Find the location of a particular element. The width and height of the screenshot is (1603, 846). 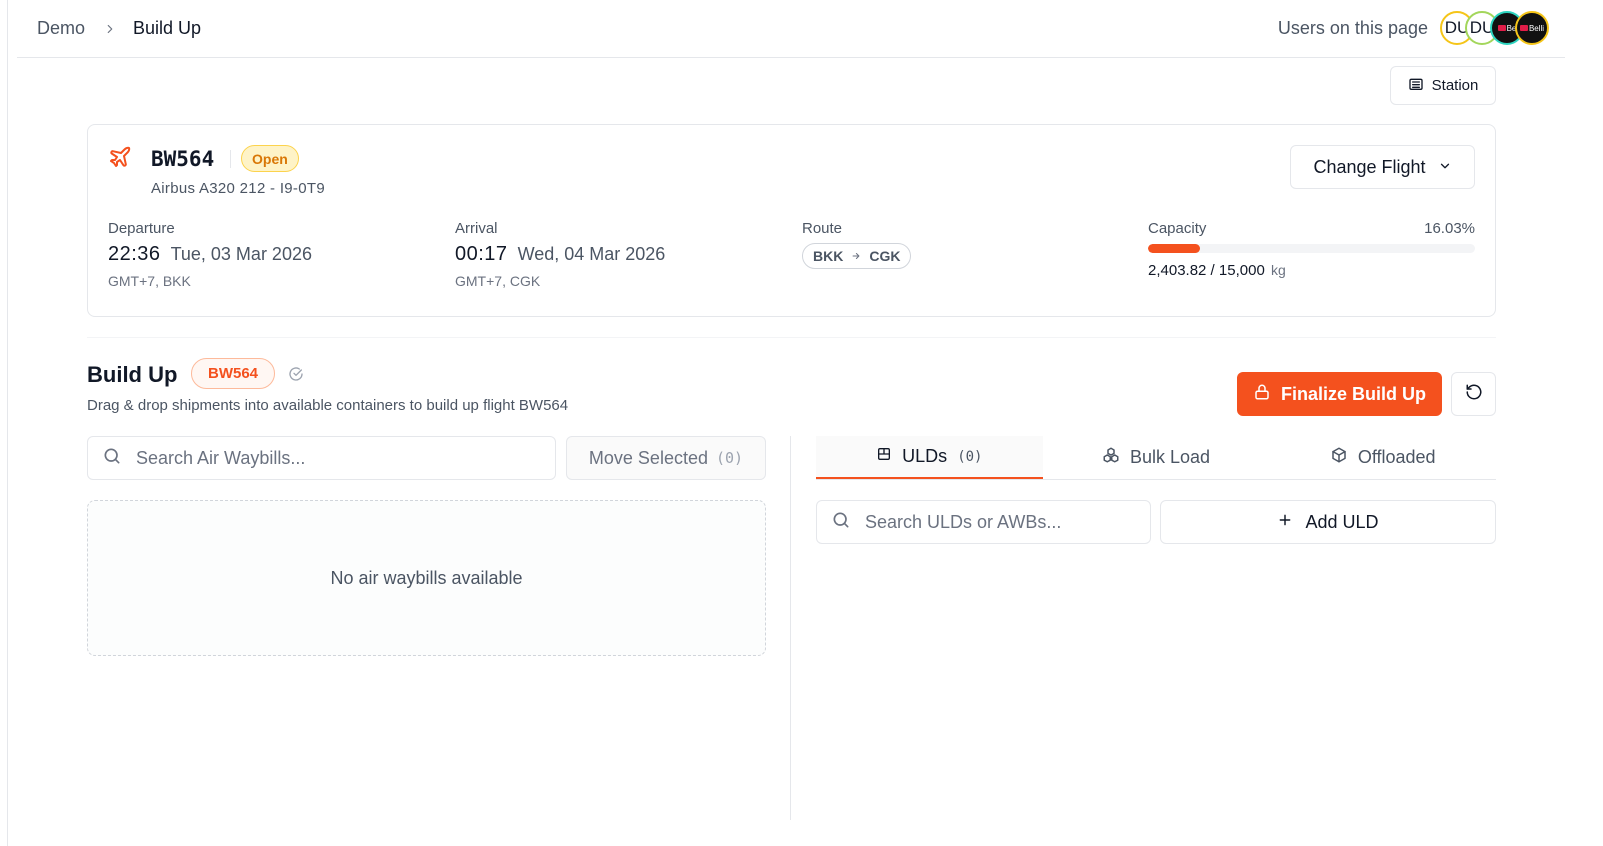

station-label: Station is located at coordinates (1455, 85).